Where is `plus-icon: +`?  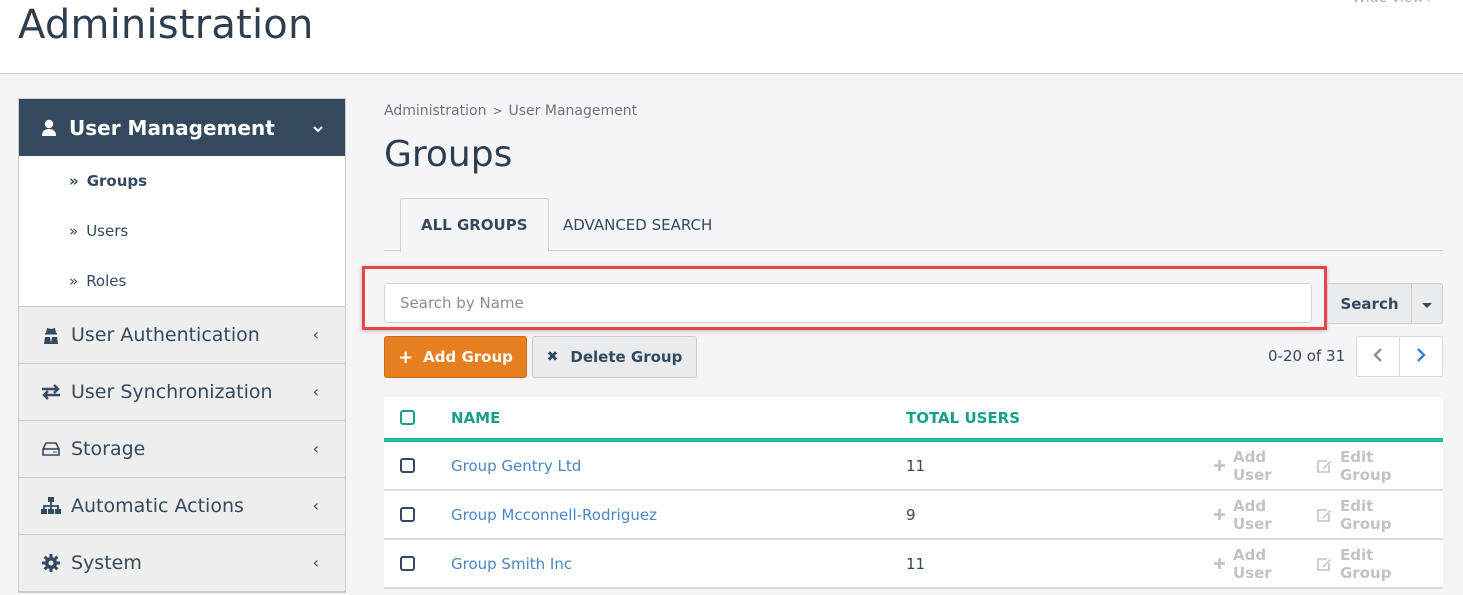
plus-icon: + is located at coordinates (406, 357).